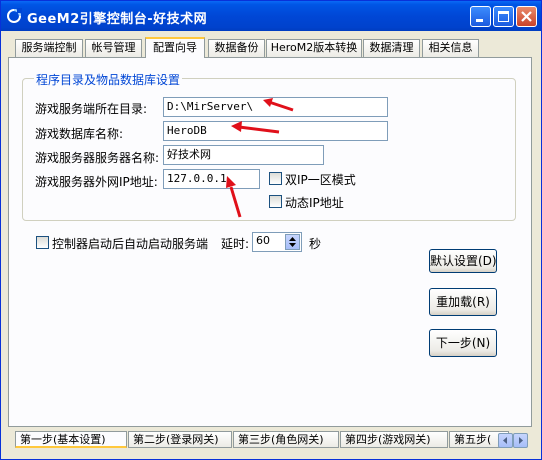 The height and width of the screenshot is (460, 542). What do you see at coordinates (450, 48) in the screenshot?
I see `tab-about: 相关信息` at bounding box center [450, 48].